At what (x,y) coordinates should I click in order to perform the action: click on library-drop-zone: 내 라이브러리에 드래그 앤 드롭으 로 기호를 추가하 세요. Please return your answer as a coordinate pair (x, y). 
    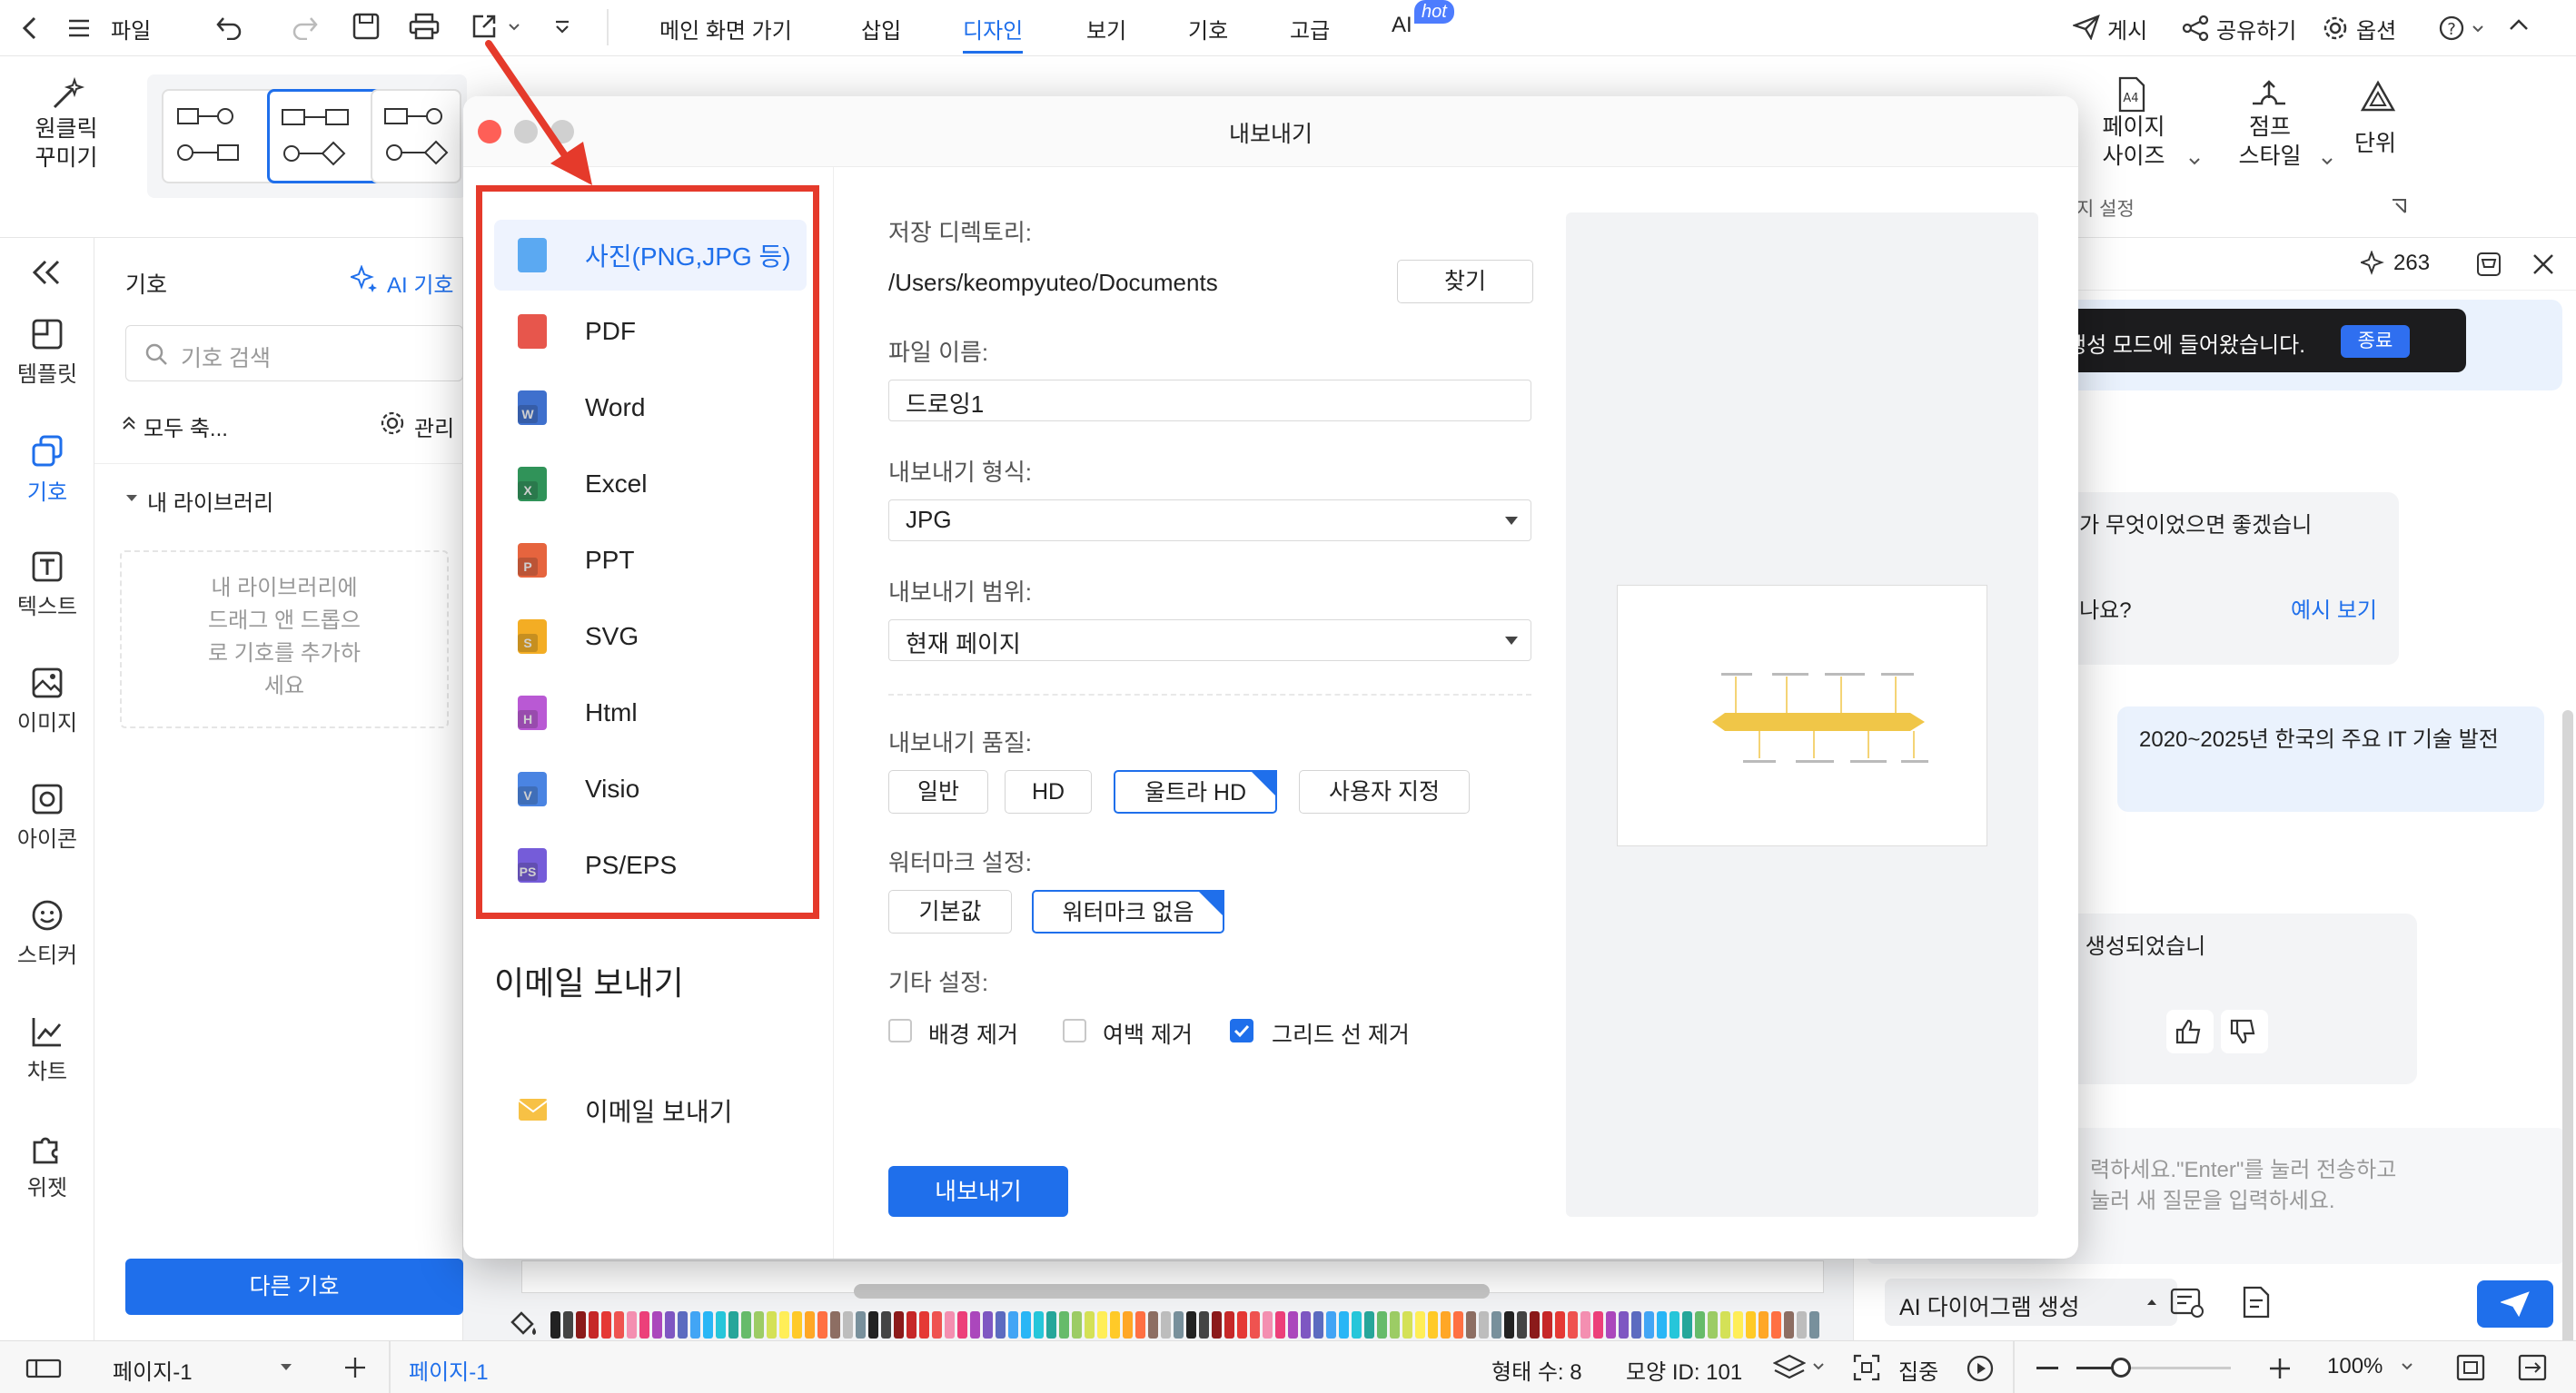
    Looking at the image, I should click on (284, 639).